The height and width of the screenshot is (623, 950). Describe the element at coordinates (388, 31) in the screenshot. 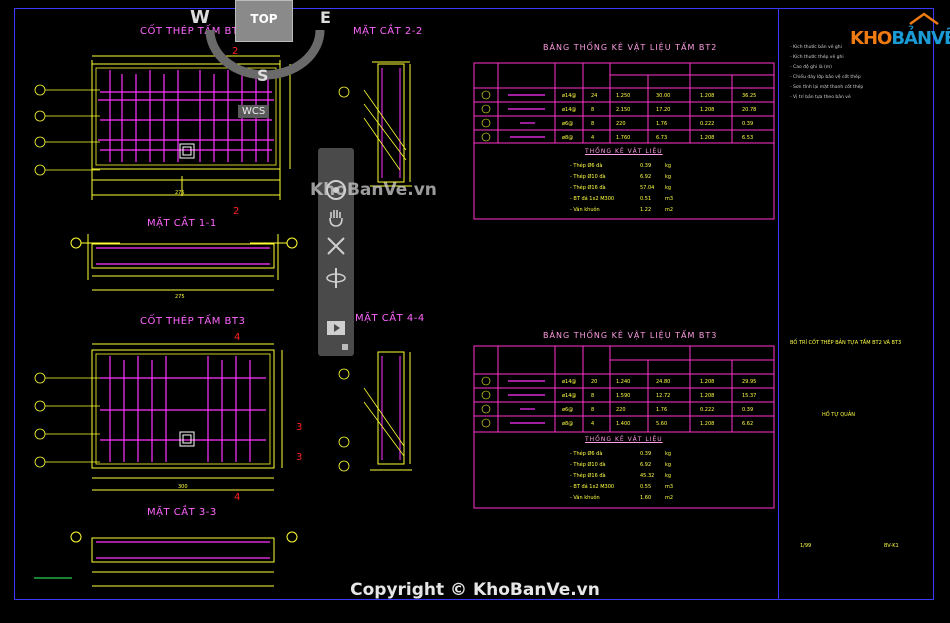

I see `section-22-title: MẶT CẮT 2-2` at that location.